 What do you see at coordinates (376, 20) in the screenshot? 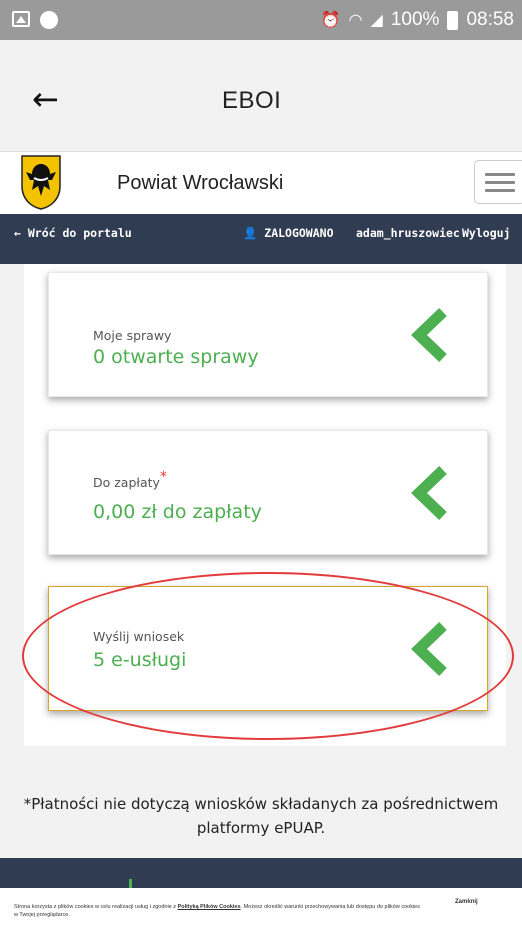
I see `signal-icon: ◢` at bounding box center [376, 20].